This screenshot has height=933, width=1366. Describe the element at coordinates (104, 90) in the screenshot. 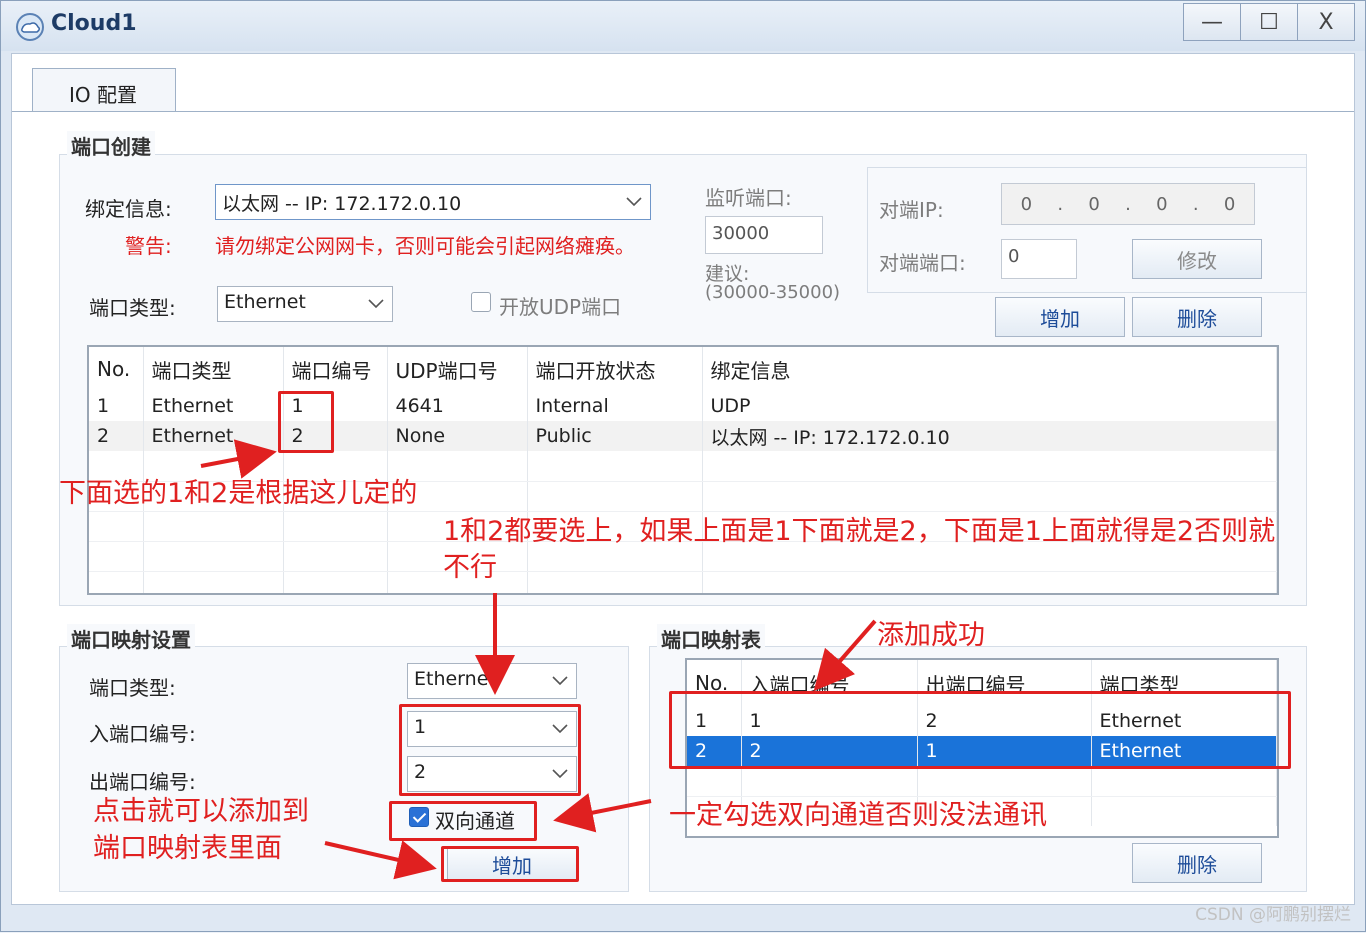

I see `tab-io-config: IO 配置` at that location.